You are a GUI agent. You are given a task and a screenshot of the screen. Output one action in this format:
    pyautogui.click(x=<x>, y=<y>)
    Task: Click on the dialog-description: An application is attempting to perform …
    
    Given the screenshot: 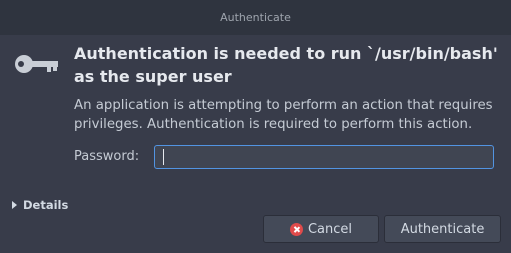 What is the action you would take?
    pyautogui.click(x=283, y=115)
    